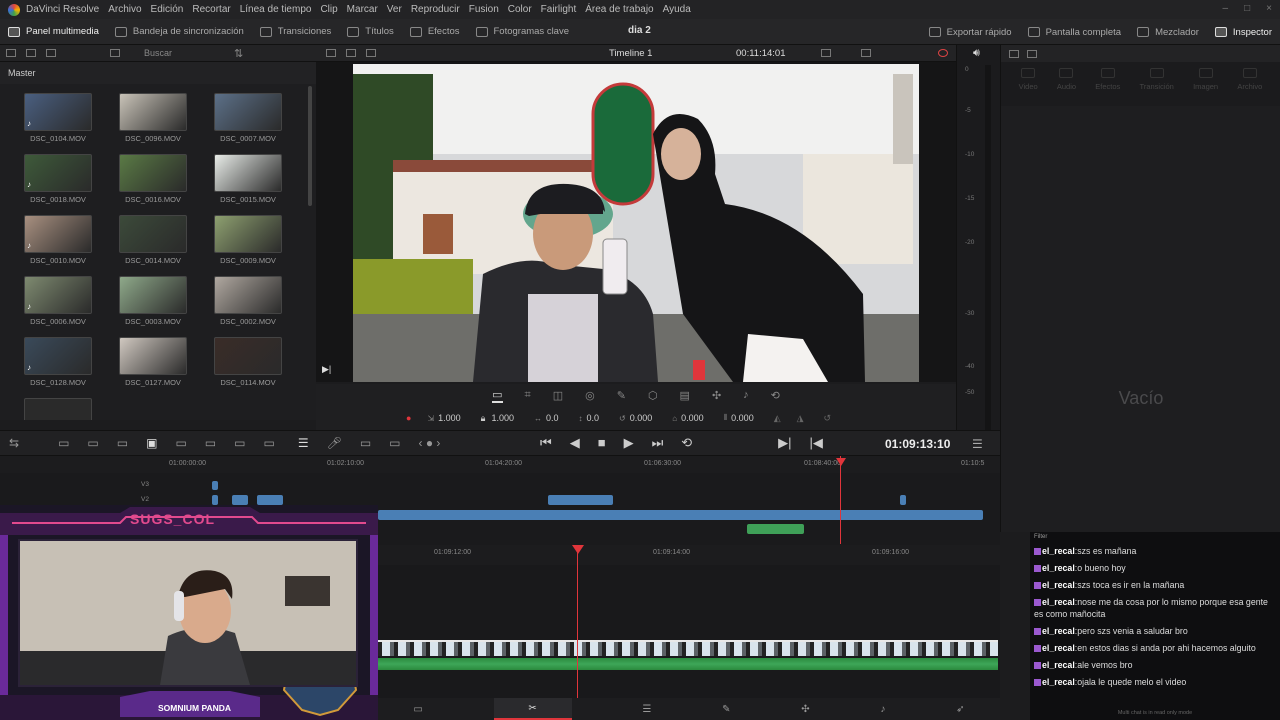 The image size is (1280, 720). I want to click on play-icon: ▶, so click(629, 443).